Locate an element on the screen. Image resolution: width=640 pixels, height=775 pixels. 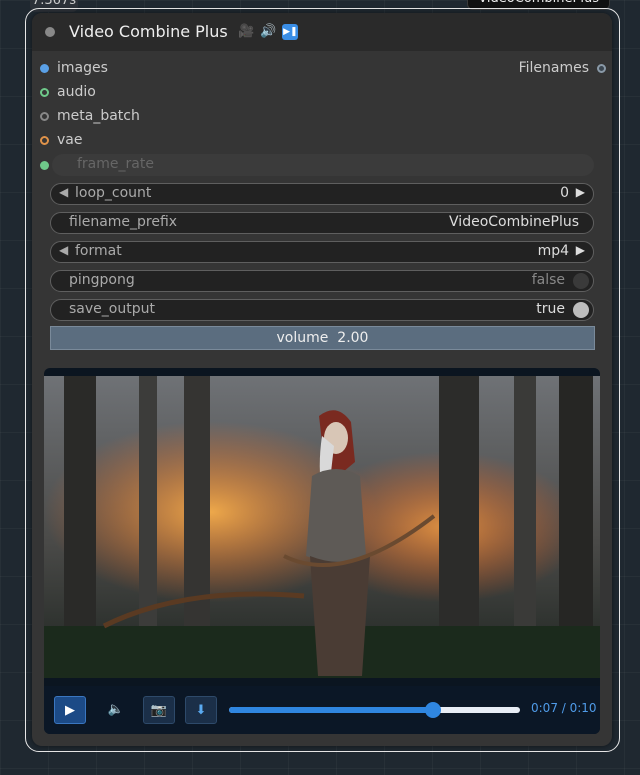
video-controls: ▶ 🔈 📷 ⬇ 0:07 / 0:10 is located at coordinates (322, 710).